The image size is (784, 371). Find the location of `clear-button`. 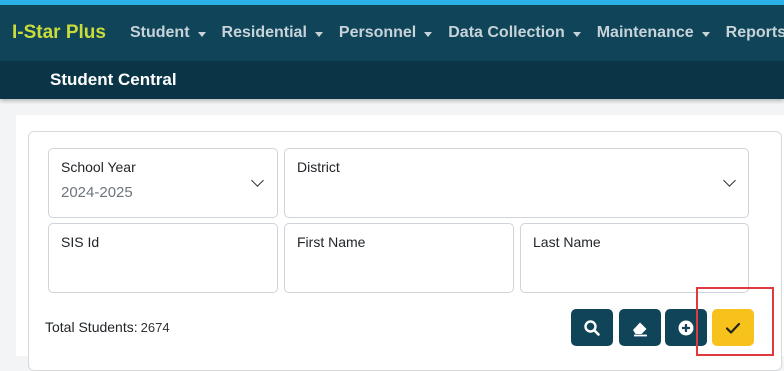

clear-button is located at coordinates (640, 327).